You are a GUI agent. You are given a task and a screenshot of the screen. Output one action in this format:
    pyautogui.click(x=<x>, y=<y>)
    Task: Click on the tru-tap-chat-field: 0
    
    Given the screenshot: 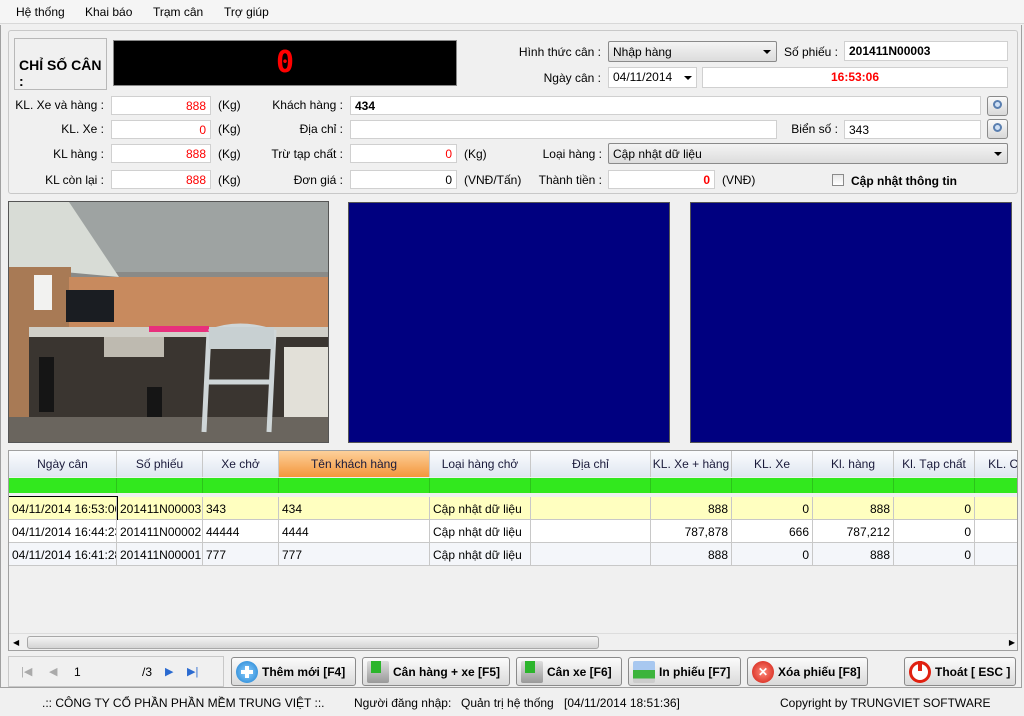 What is the action you would take?
    pyautogui.click(x=403, y=153)
    